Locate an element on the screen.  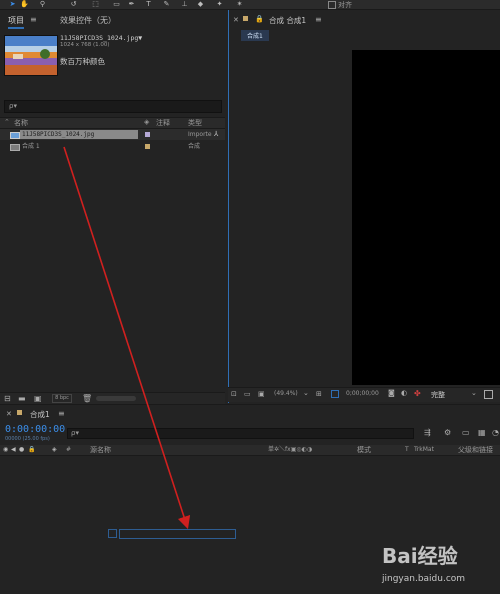
column-name: 名称 is located at coordinates (21, 123).